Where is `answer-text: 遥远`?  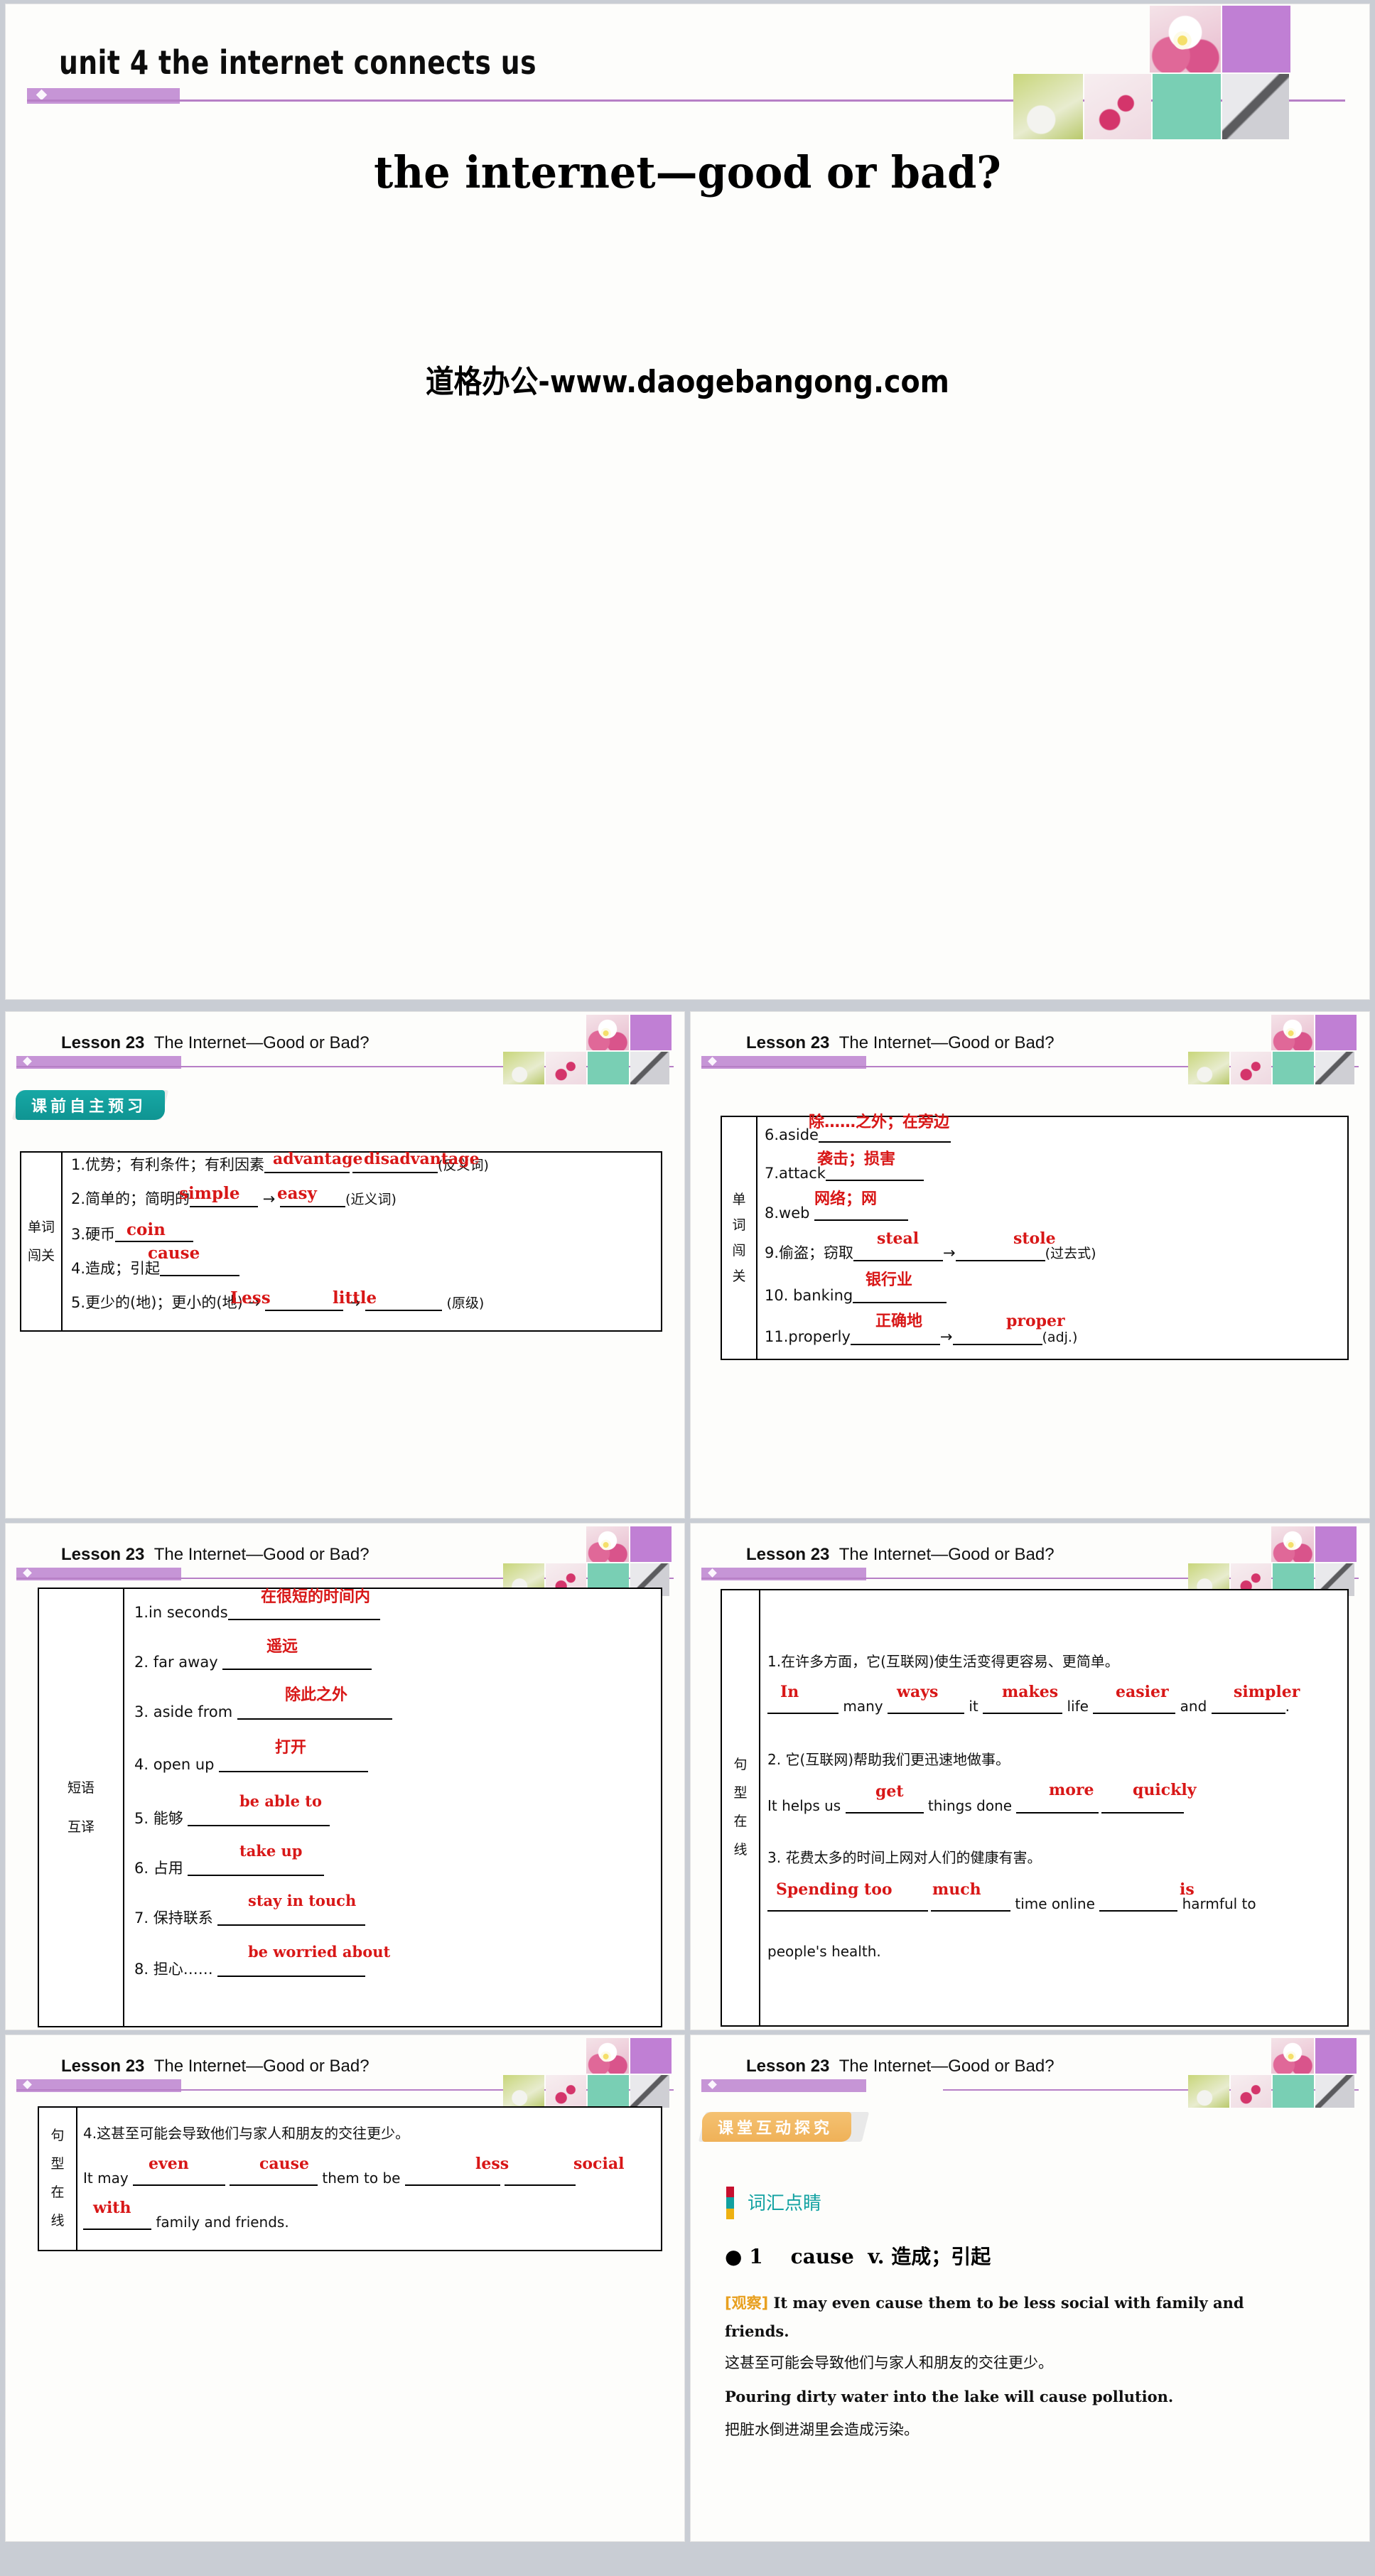
answer-text: 遥远 is located at coordinates (282, 1647).